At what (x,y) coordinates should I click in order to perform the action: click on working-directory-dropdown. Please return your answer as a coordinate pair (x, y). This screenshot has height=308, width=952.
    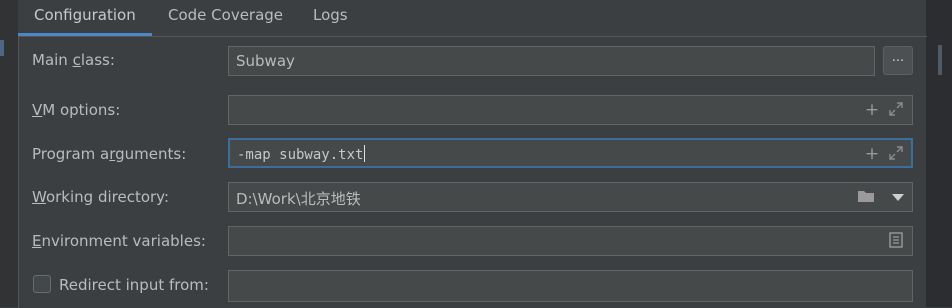
    Looking at the image, I should click on (898, 197).